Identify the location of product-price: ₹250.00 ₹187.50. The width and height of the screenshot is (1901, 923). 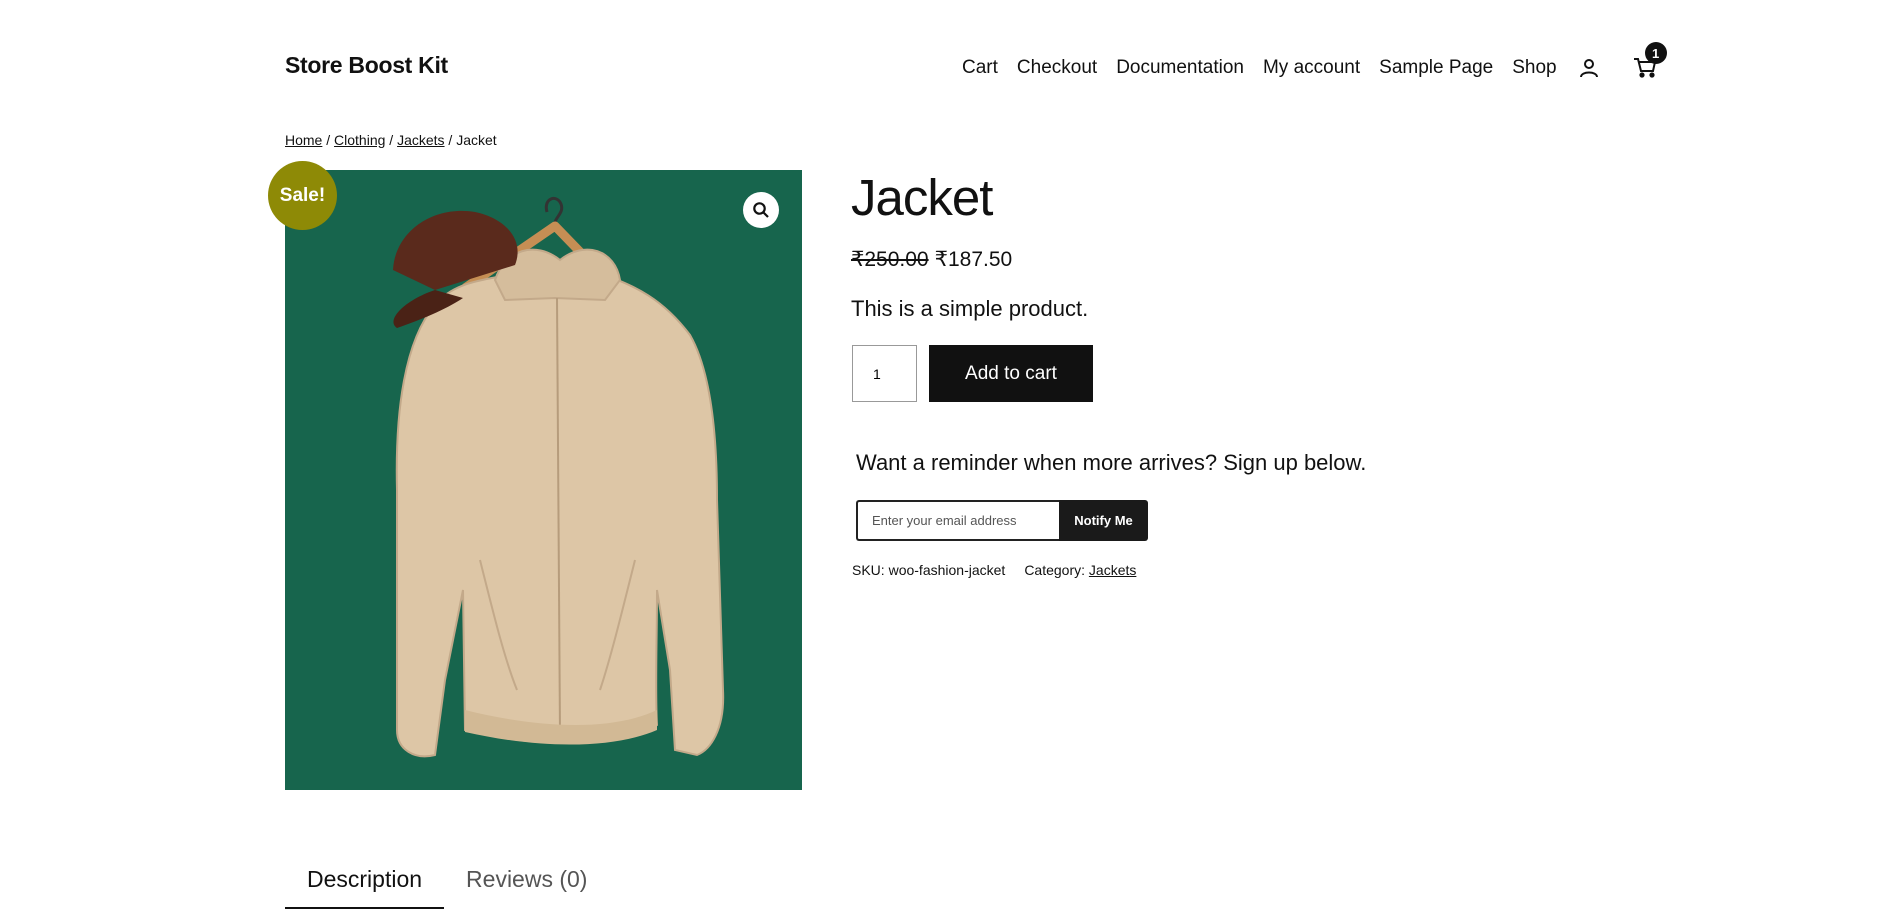
(931, 259).